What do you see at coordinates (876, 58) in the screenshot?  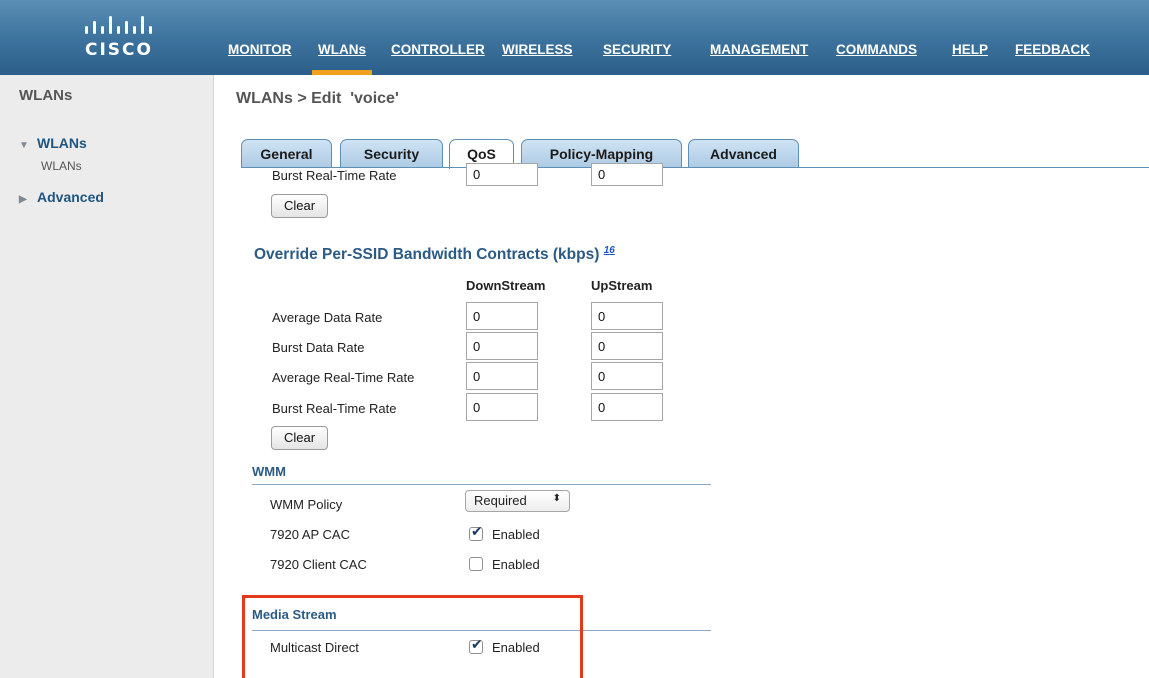 I see `nav-commands: COMMANDS` at bounding box center [876, 58].